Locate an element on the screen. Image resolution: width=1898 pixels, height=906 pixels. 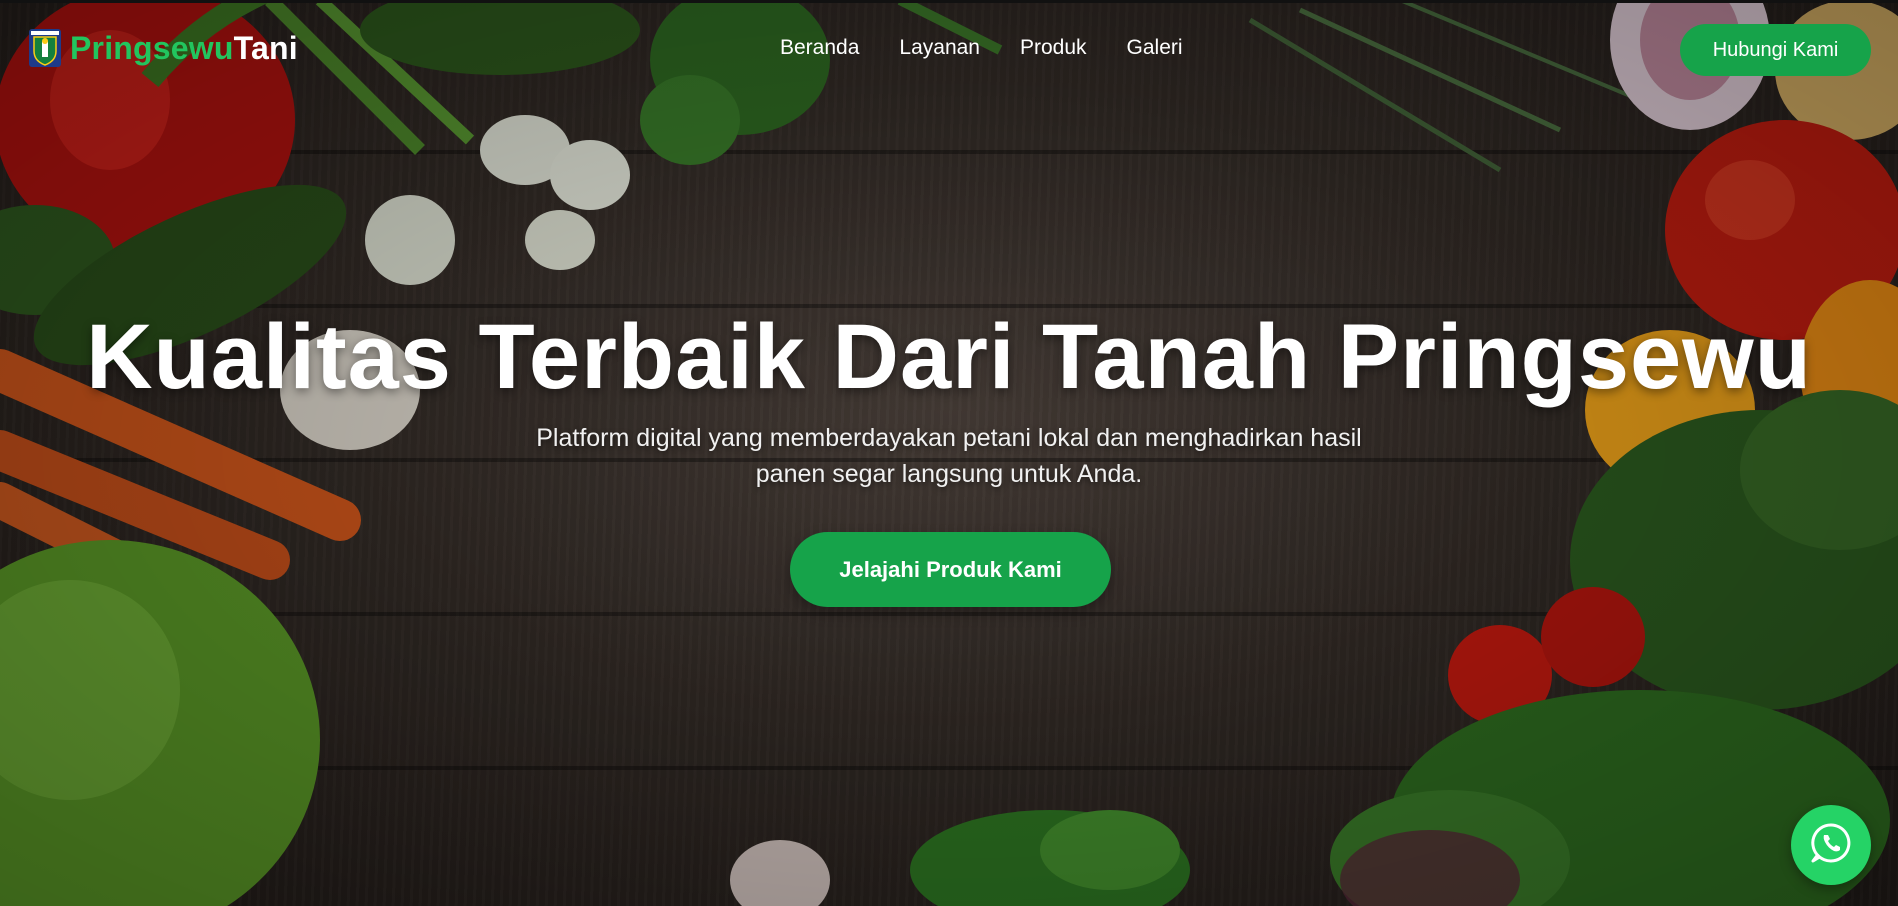
nav-link-layanan: Layanan is located at coordinates (939, 48).